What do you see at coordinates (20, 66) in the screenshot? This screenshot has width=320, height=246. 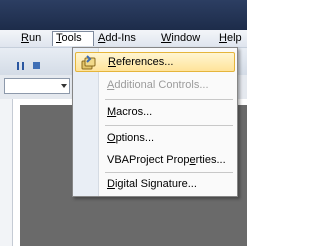 I see `pause-icon` at bounding box center [20, 66].